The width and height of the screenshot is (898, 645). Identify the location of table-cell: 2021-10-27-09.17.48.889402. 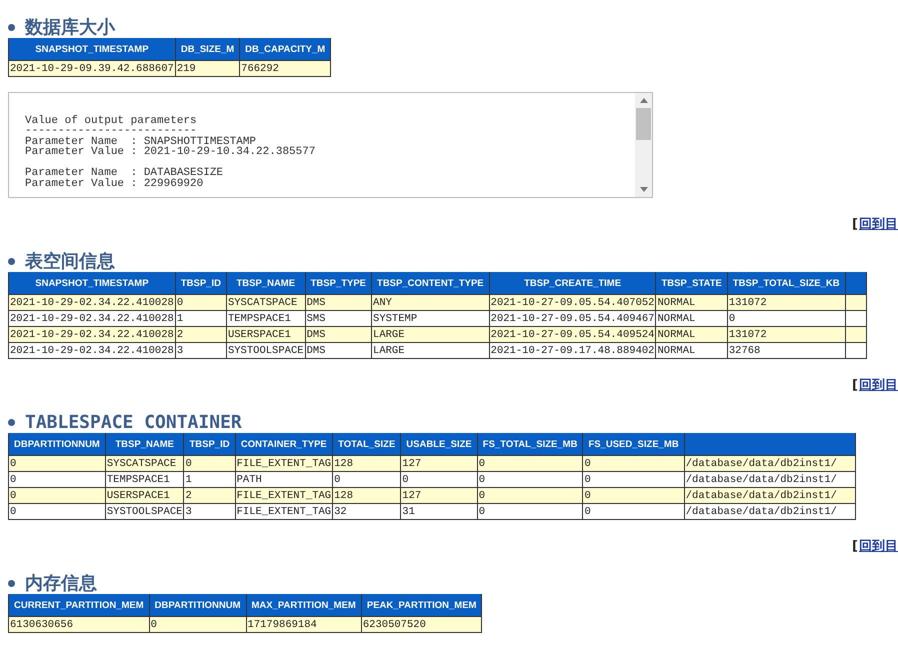
(572, 350).